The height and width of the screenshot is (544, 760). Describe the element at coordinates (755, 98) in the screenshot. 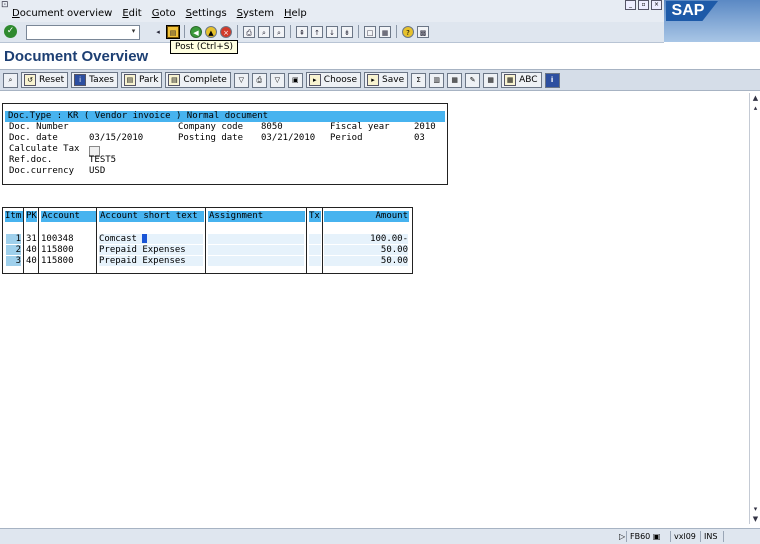

I see `scroll-up-icon: ▲` at that location.